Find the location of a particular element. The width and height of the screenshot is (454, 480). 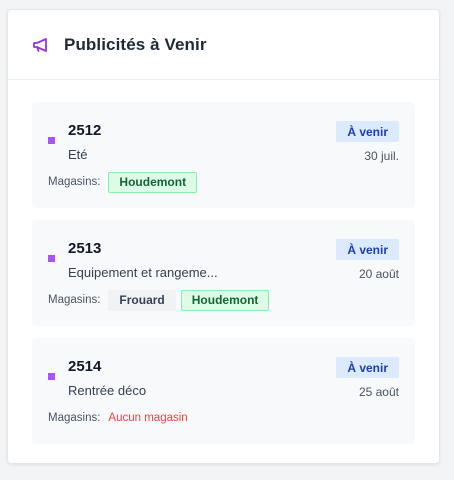

ad-date: 25 août is located at coordinates (378, 392).